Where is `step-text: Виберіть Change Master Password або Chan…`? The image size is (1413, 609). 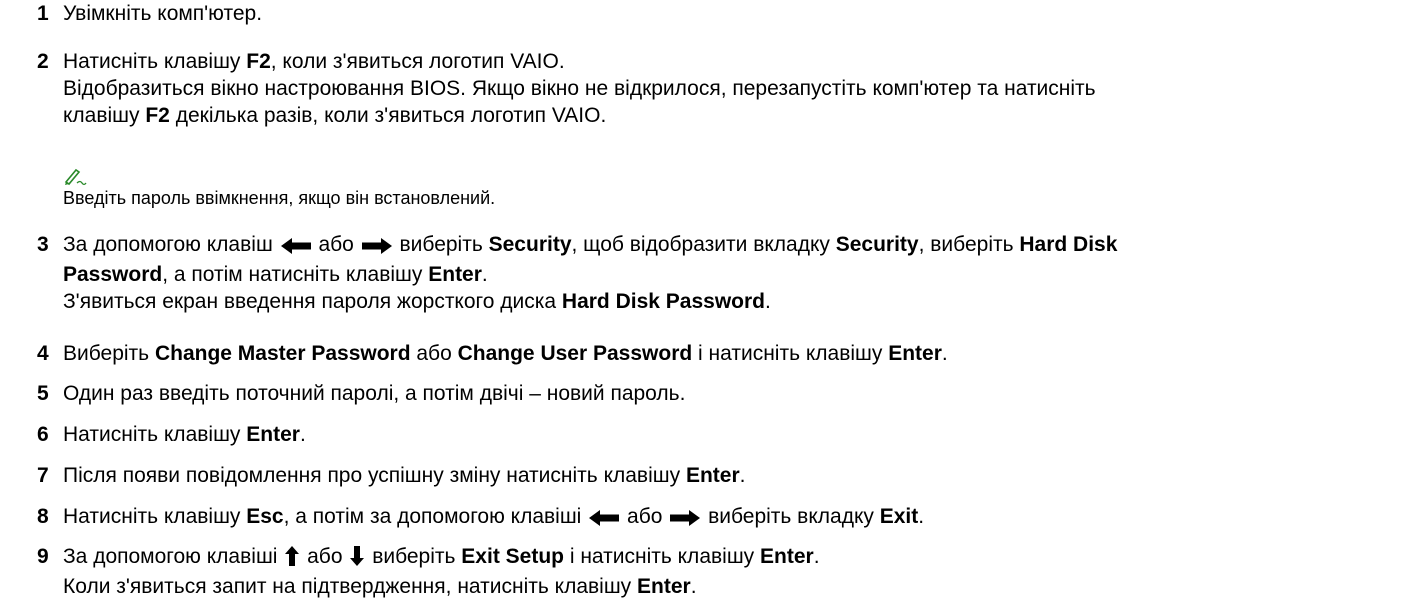
step-text: Виберіть Change Master Password або Chan… is located at coordinates (505, 353).